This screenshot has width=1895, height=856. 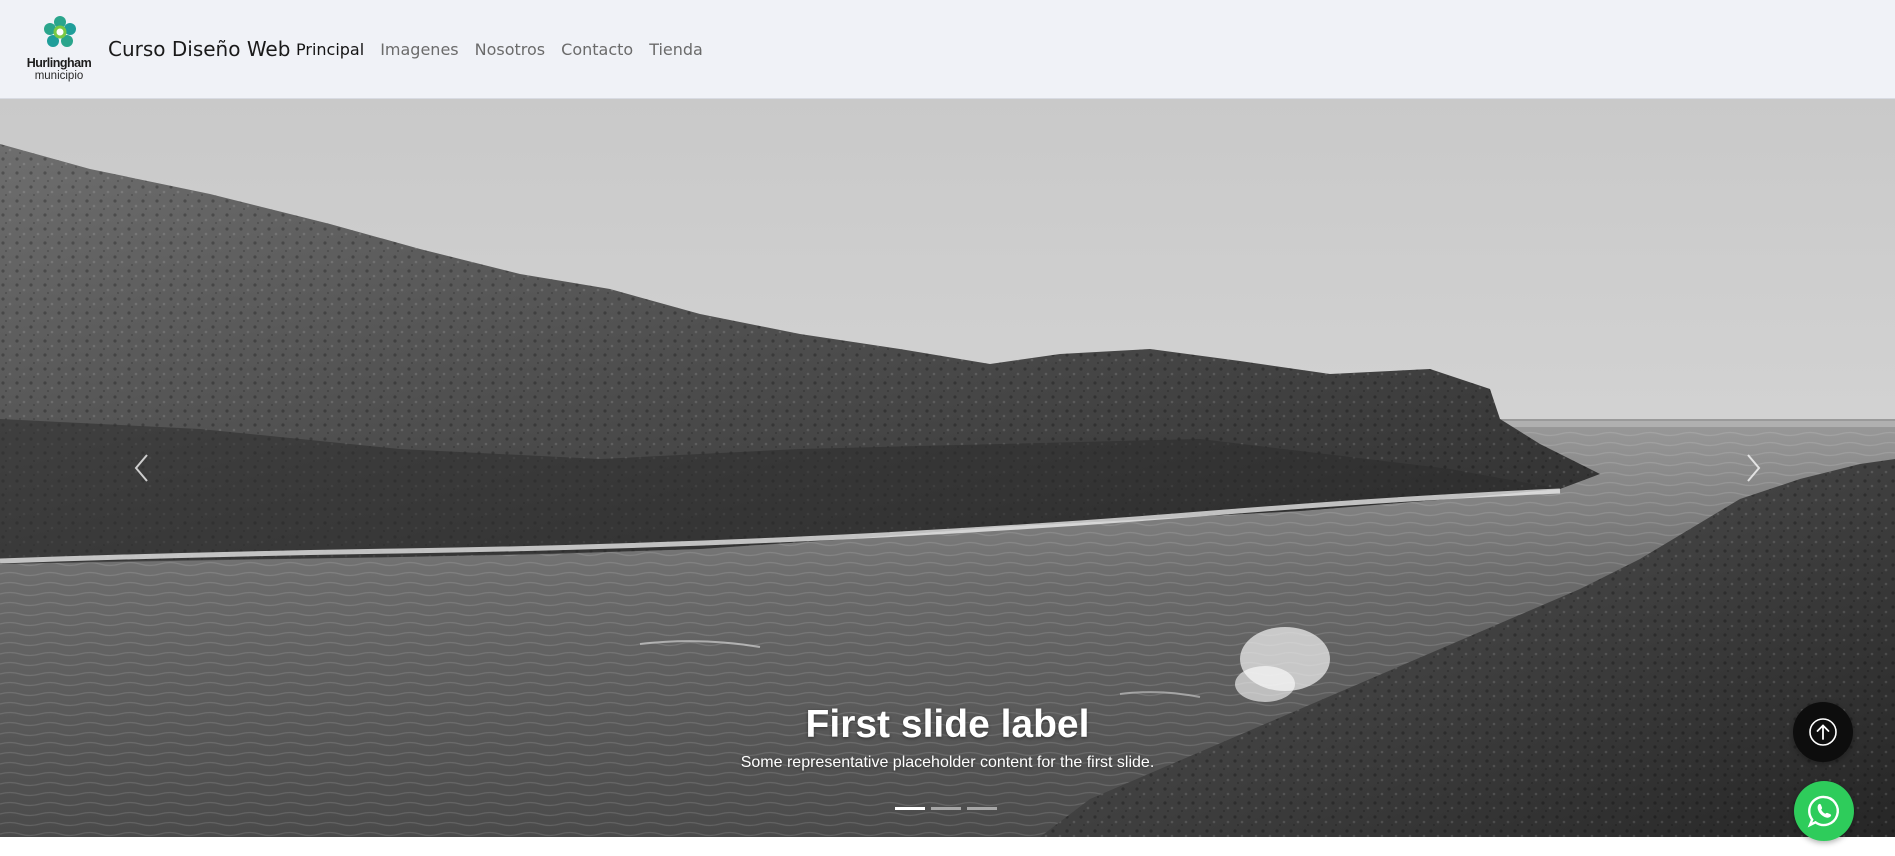 What do you see at coordinates (419, 49) in the screenshot?
I see `nav-link-imagenes: Imagenes` at bounding box center [419, 49].